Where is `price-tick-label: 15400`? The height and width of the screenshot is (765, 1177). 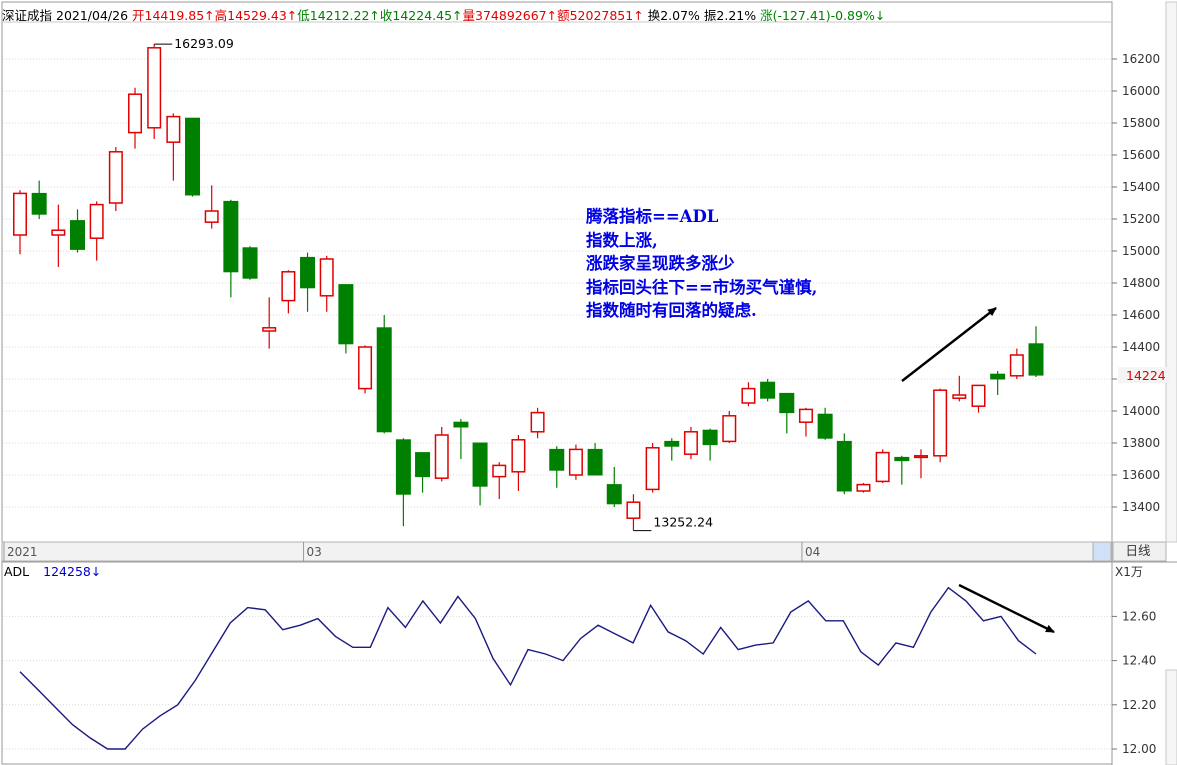 price-tick-label: 15400 is located at coordinates (1141, 187).